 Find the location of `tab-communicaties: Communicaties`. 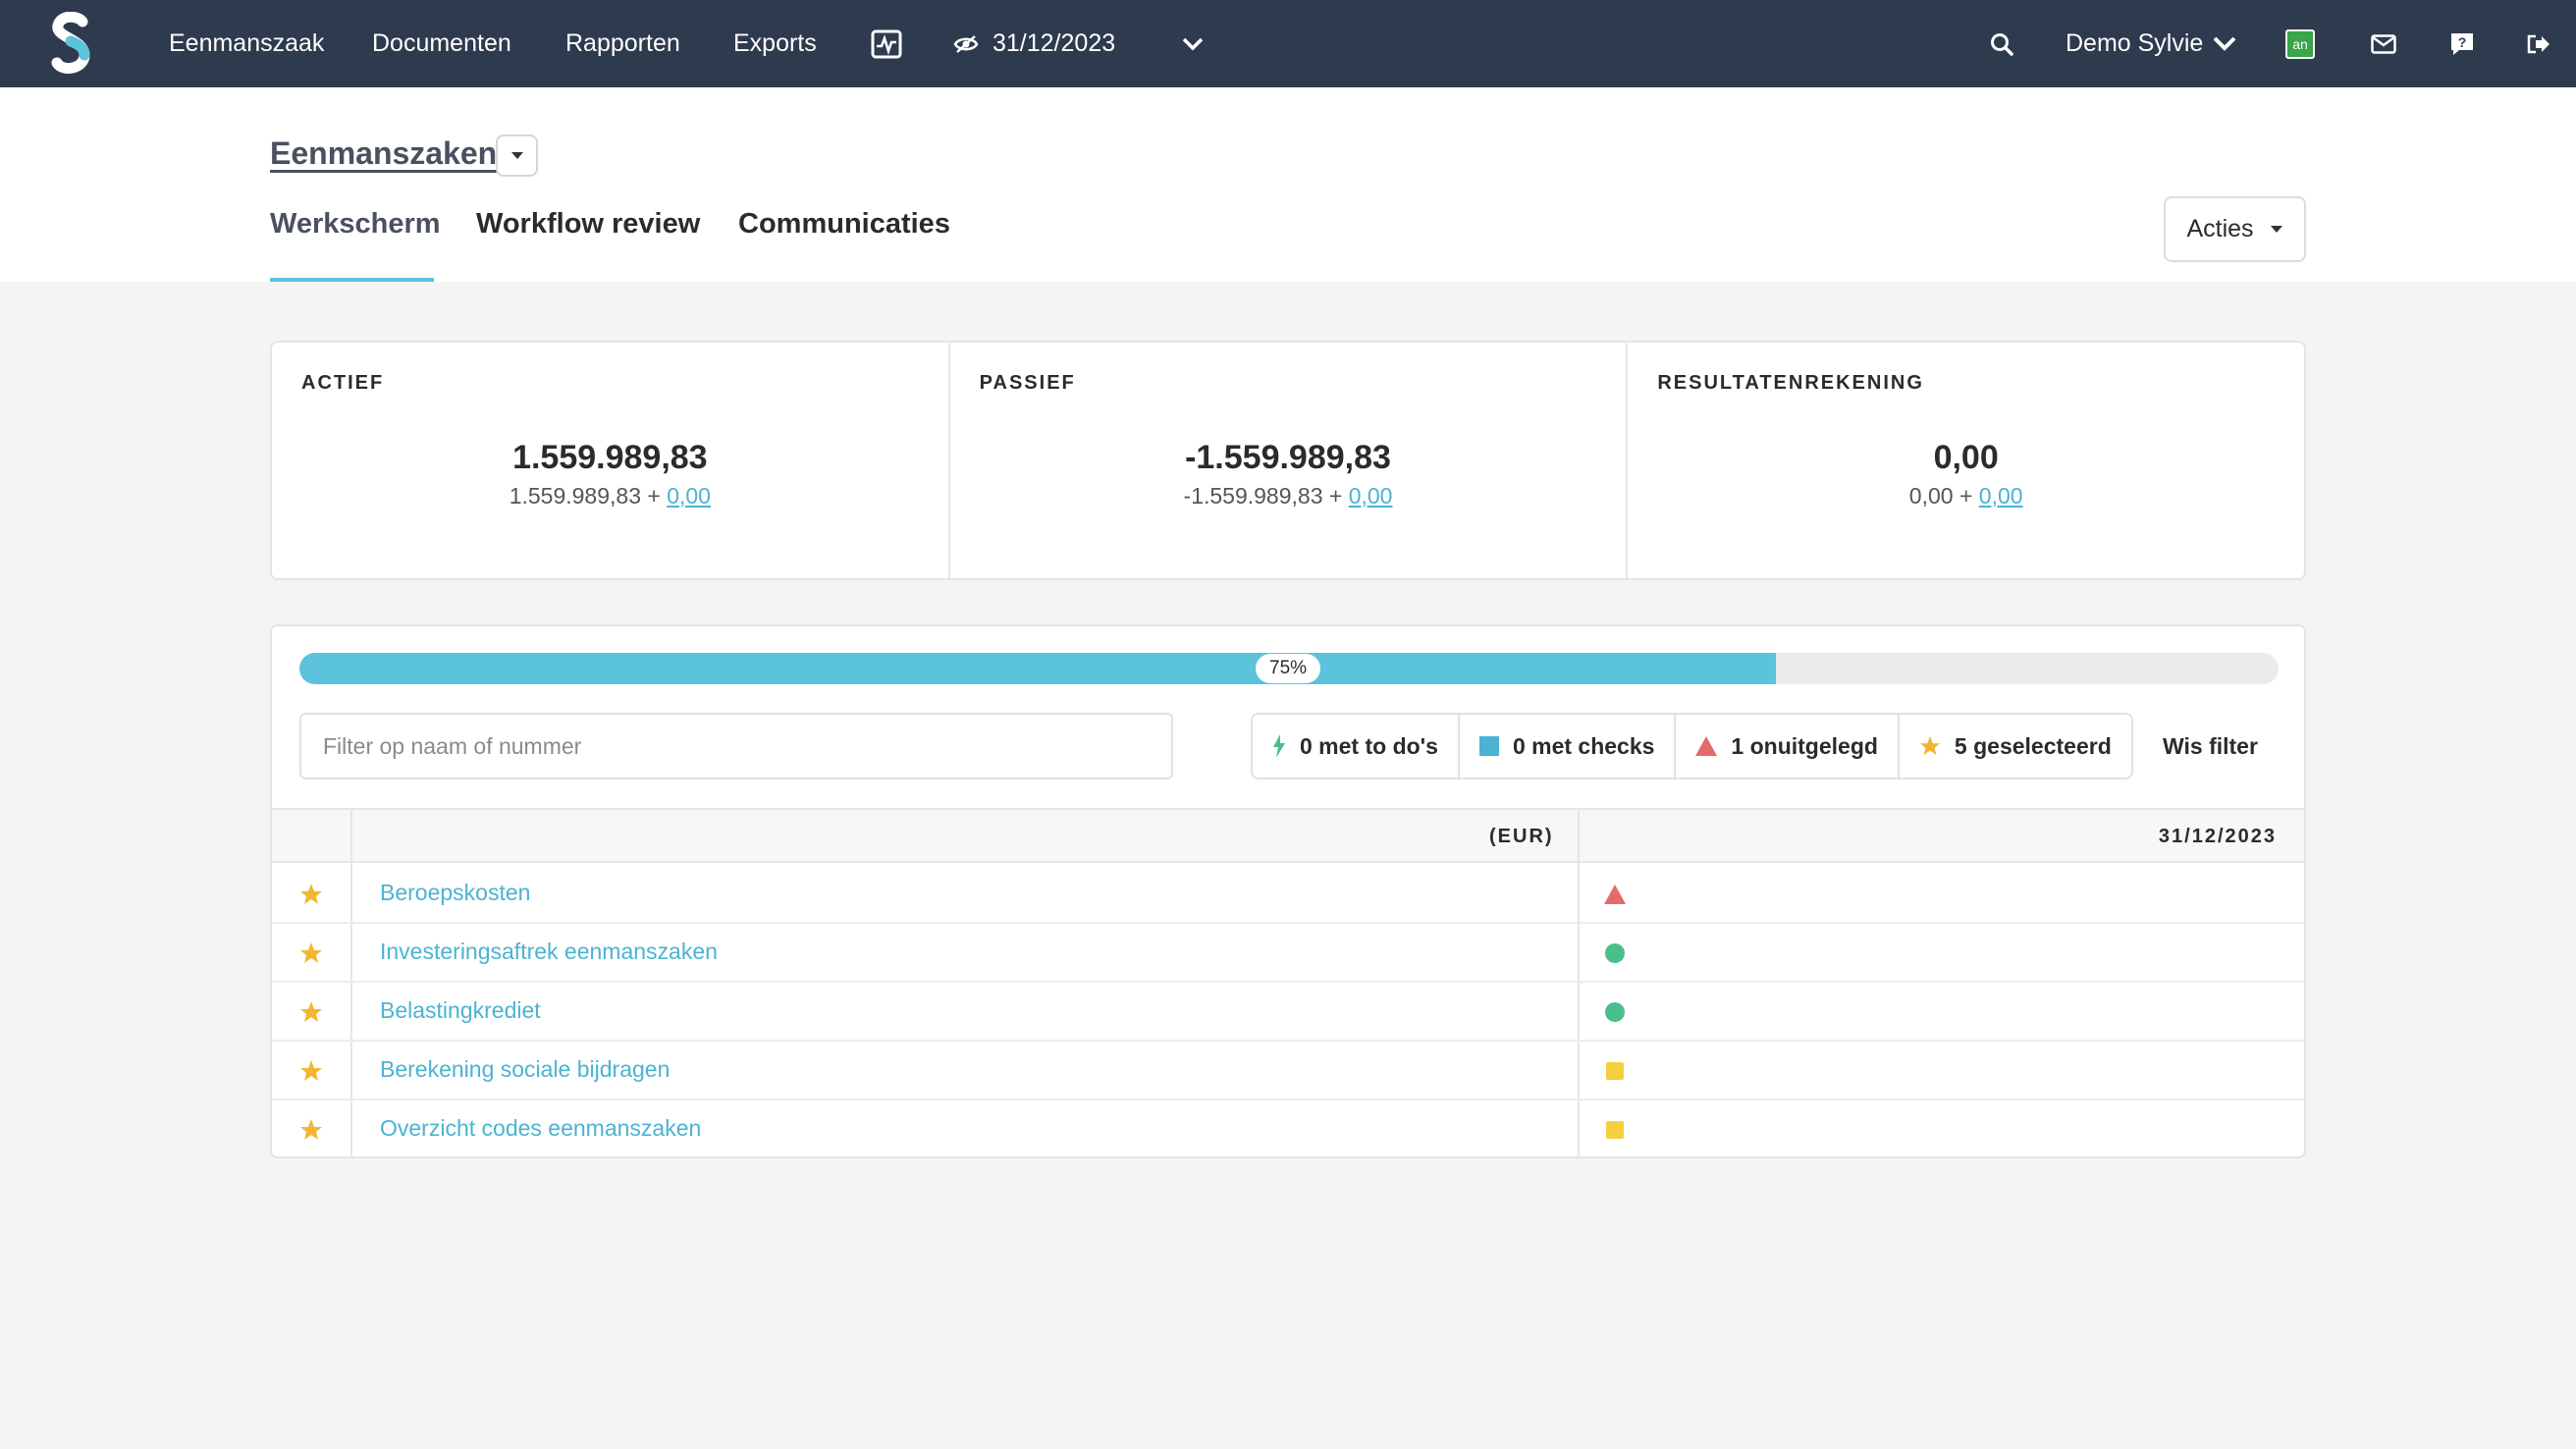

tab-communicaties: Communicaties is located at coordinates (844, 224).